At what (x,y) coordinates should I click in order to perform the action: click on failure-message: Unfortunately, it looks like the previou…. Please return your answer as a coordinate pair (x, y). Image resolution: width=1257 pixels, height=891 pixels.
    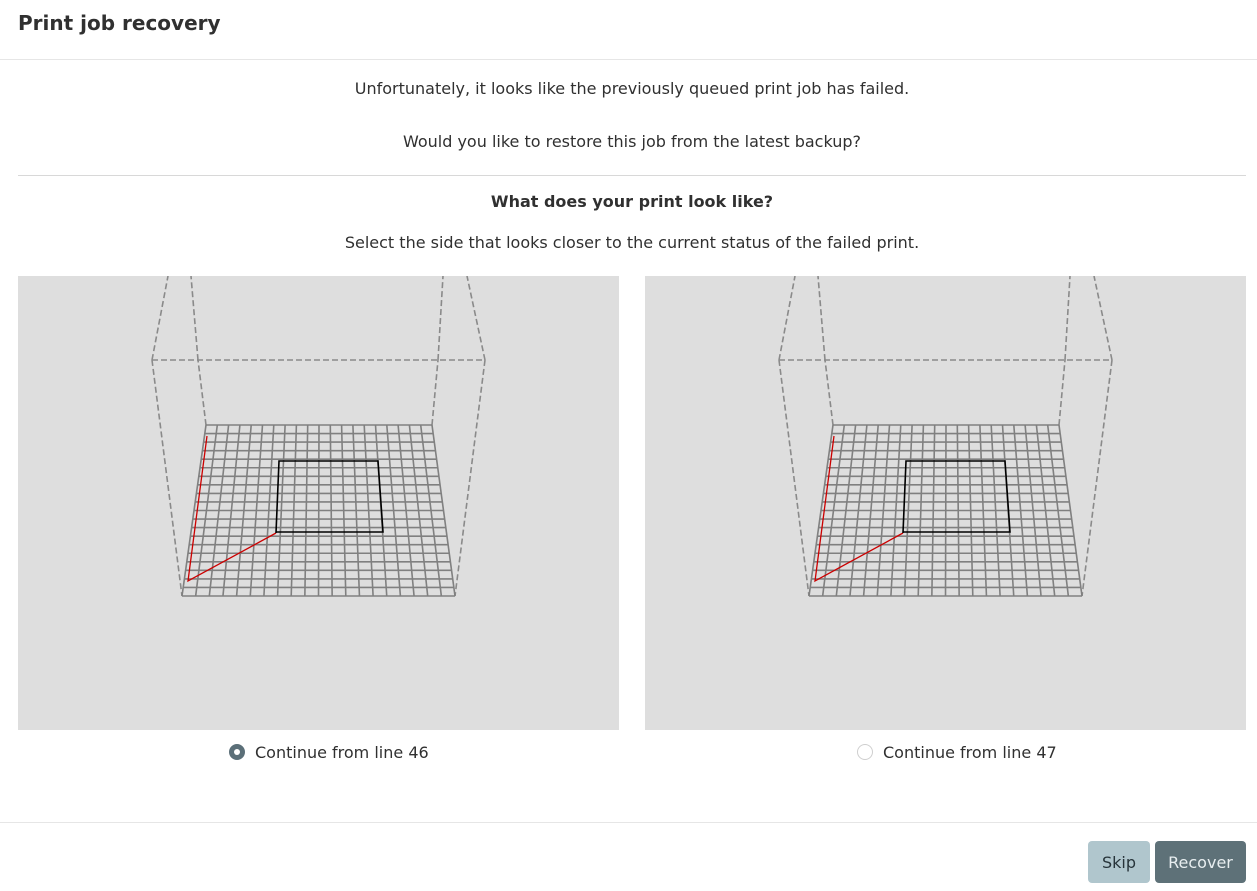
    Looking at the image, I should click on (632, 88).